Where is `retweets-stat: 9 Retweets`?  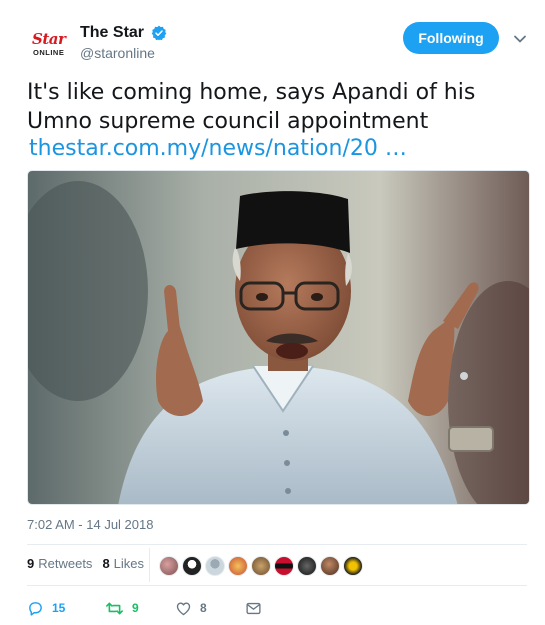 retweets-stat: 9 Retweets is located at coordinates (59, 563).